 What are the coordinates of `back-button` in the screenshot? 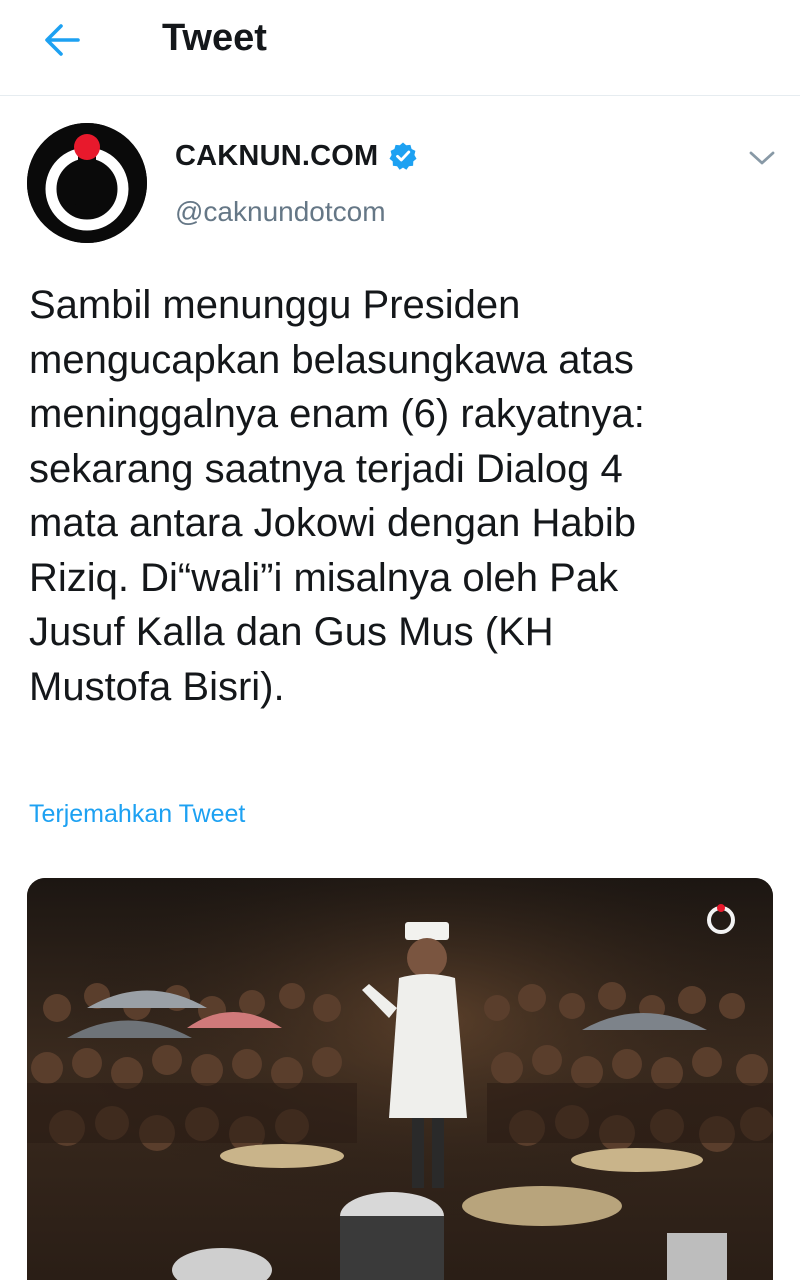 It's located at (62, 40).